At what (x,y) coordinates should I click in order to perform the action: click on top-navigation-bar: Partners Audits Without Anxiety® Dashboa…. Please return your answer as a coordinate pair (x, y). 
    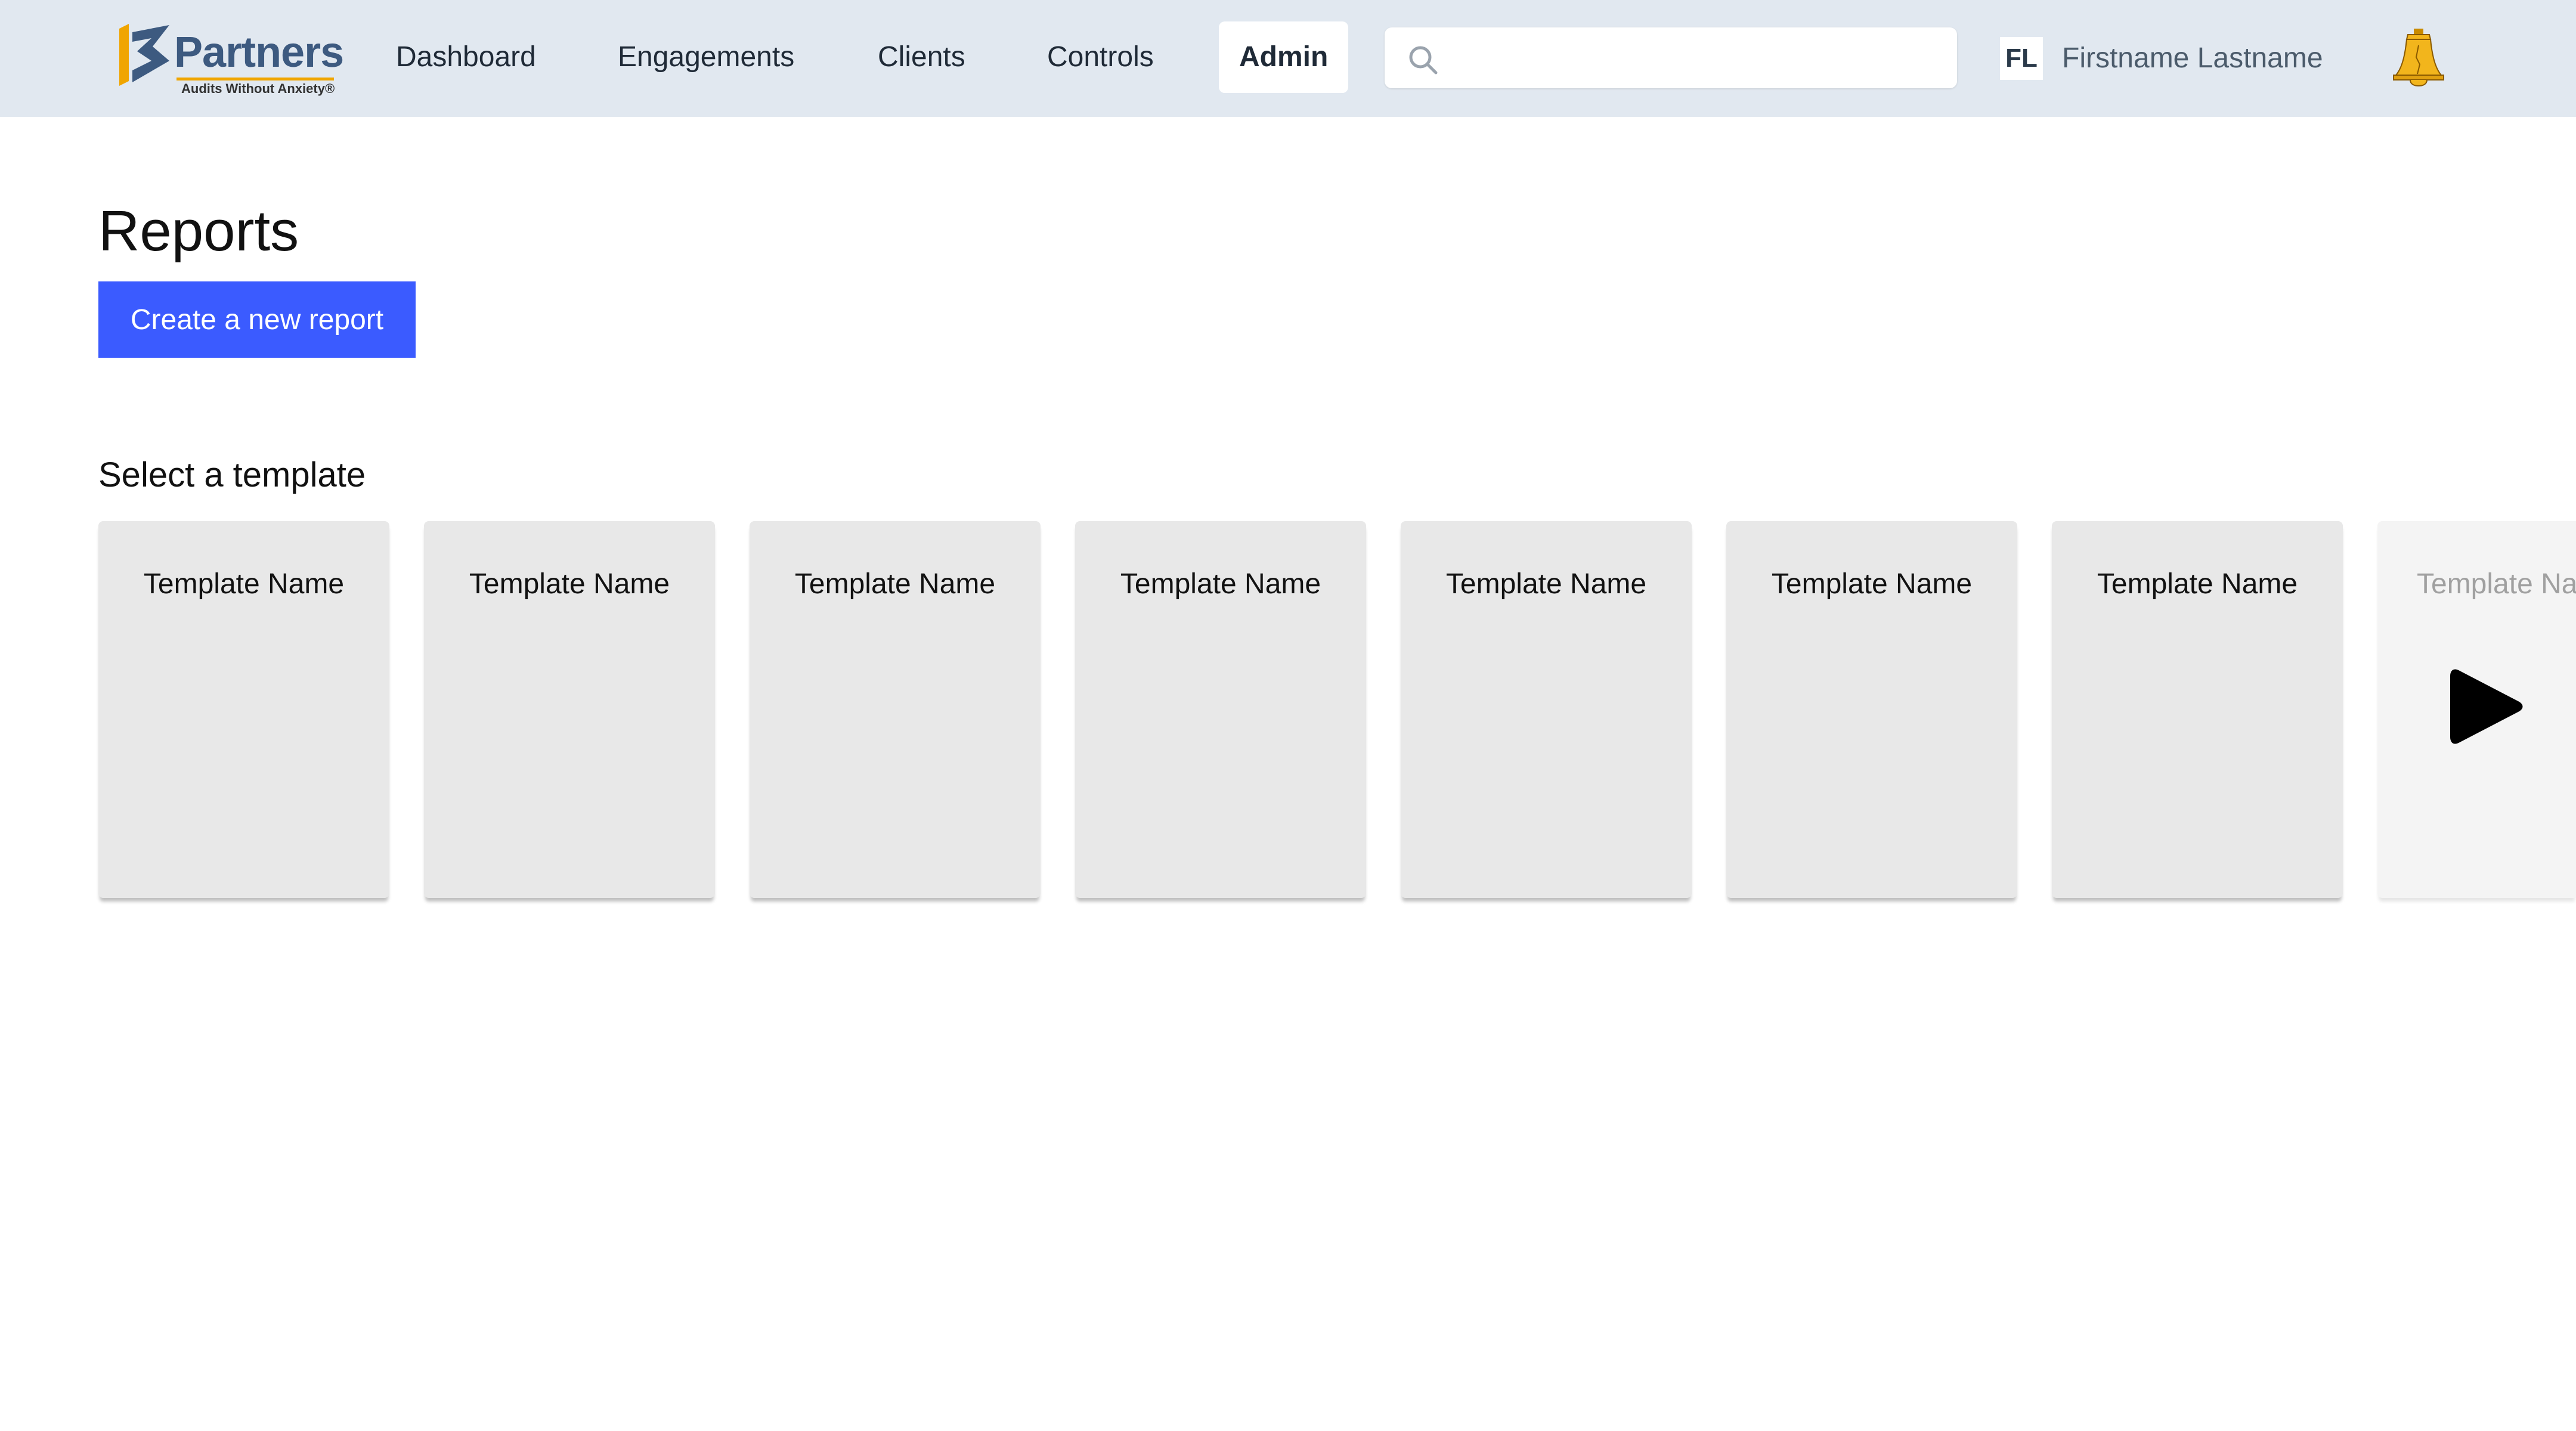
    Looking at the image, I should click on (1288, 58).